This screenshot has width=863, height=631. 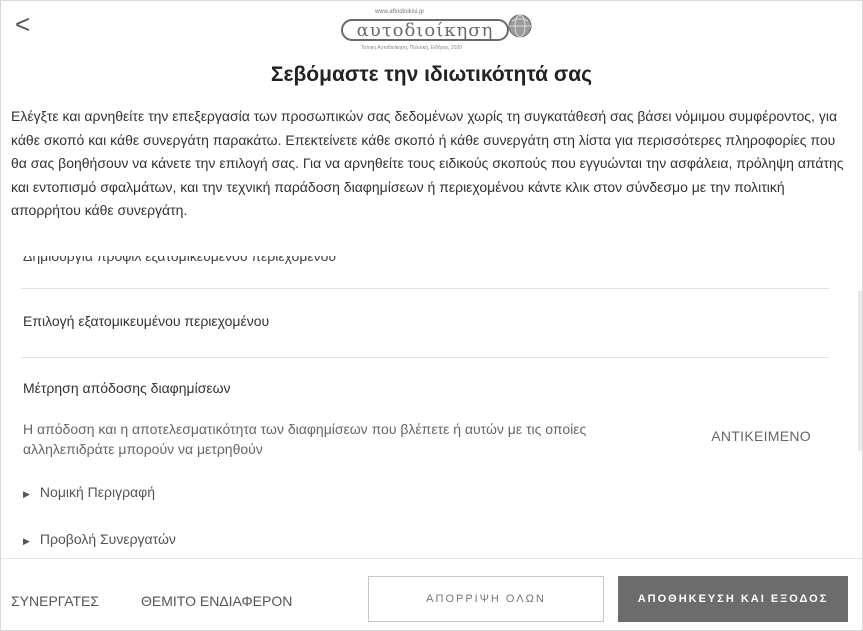 What do you see at coordinates (520, 26) in the screenshot?
I see `globe-icon` at bounding box center [520, 26].